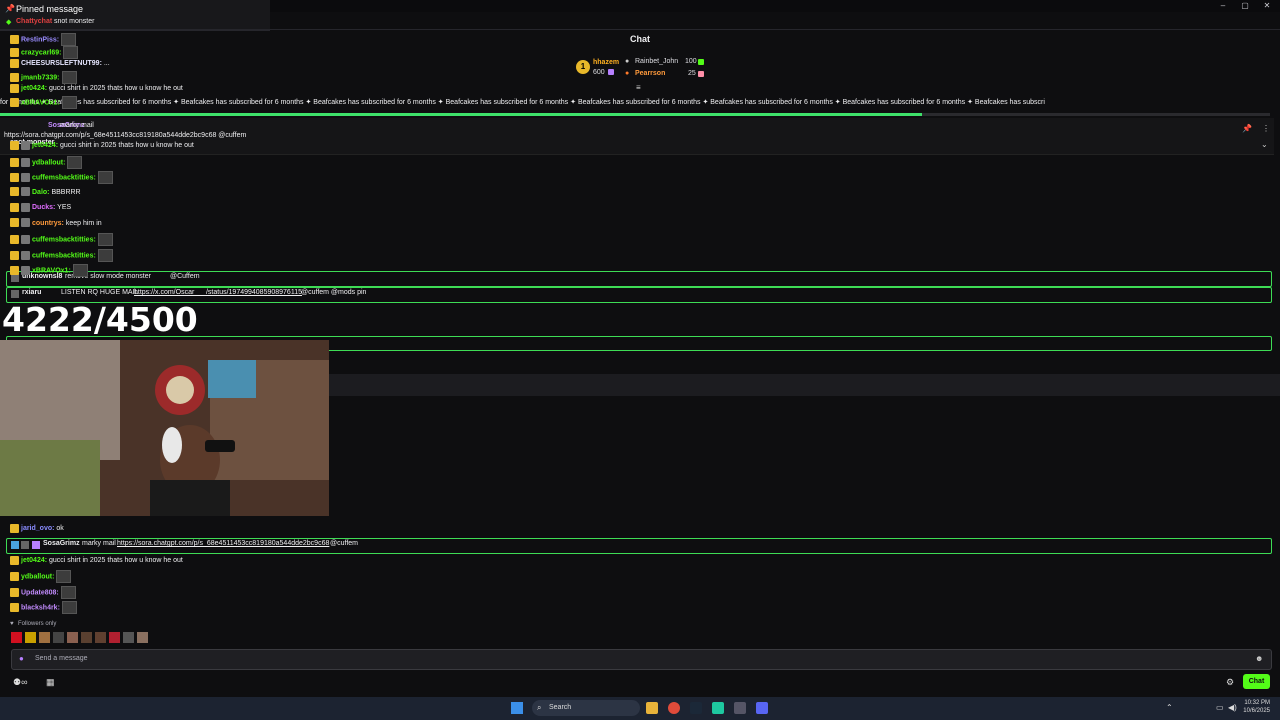 Image resolution: width=1280 pixels, height=720 pixels. I want to click on message-author: crazycarl69:, so click(41, 52).